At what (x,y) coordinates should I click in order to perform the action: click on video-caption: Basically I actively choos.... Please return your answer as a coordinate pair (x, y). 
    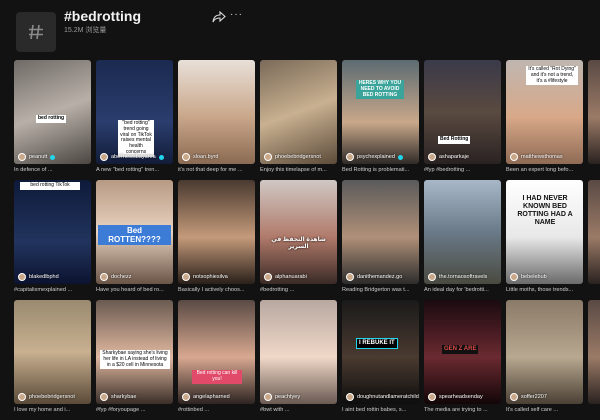
    Looking at the image, I should click on (216, 290).